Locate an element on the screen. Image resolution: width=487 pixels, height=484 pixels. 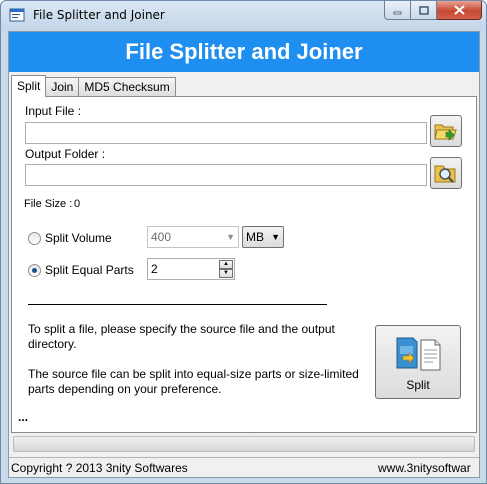
input-file-label: Input File : is located at coordinates (53, 111).